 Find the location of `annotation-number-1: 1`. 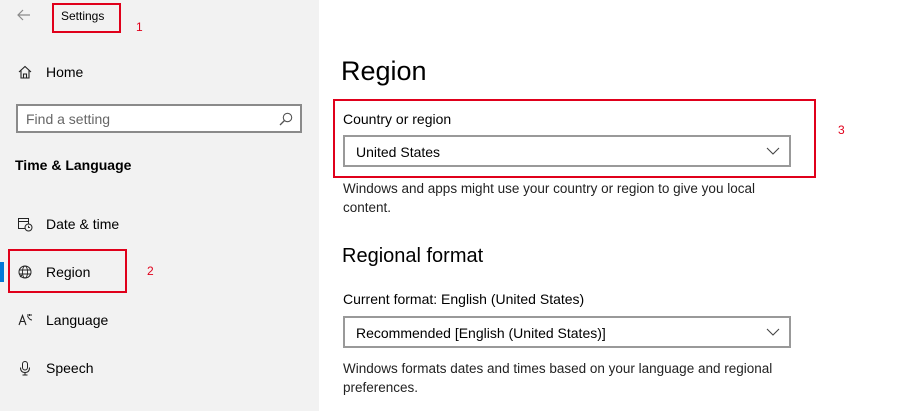

annotation-number-1: 1 is located at coordinates (139, 27).